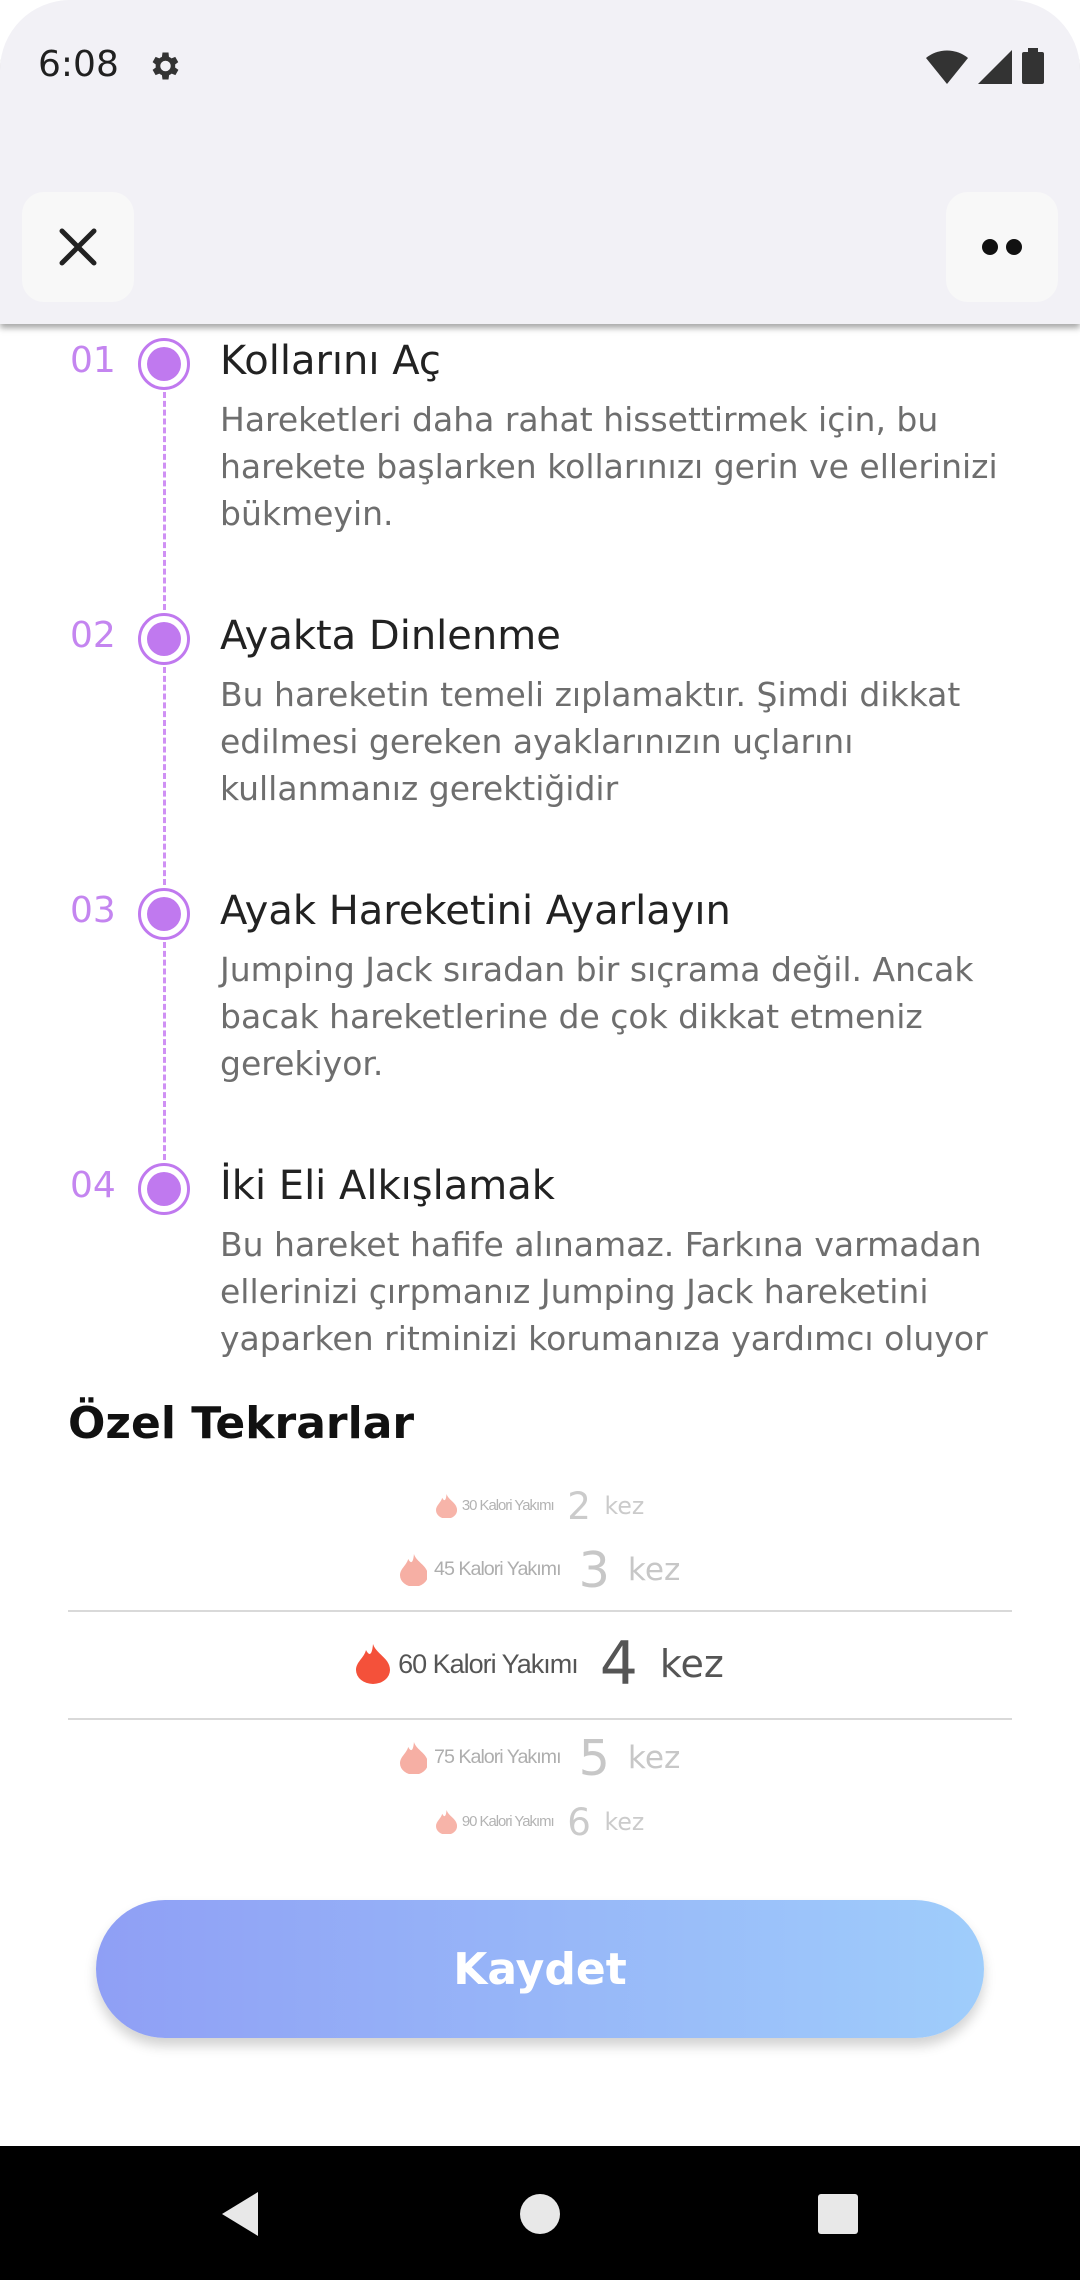 This screenshot has height=2280, width=1080. I want to click on repetition-count: 5, so click(594, 1757).